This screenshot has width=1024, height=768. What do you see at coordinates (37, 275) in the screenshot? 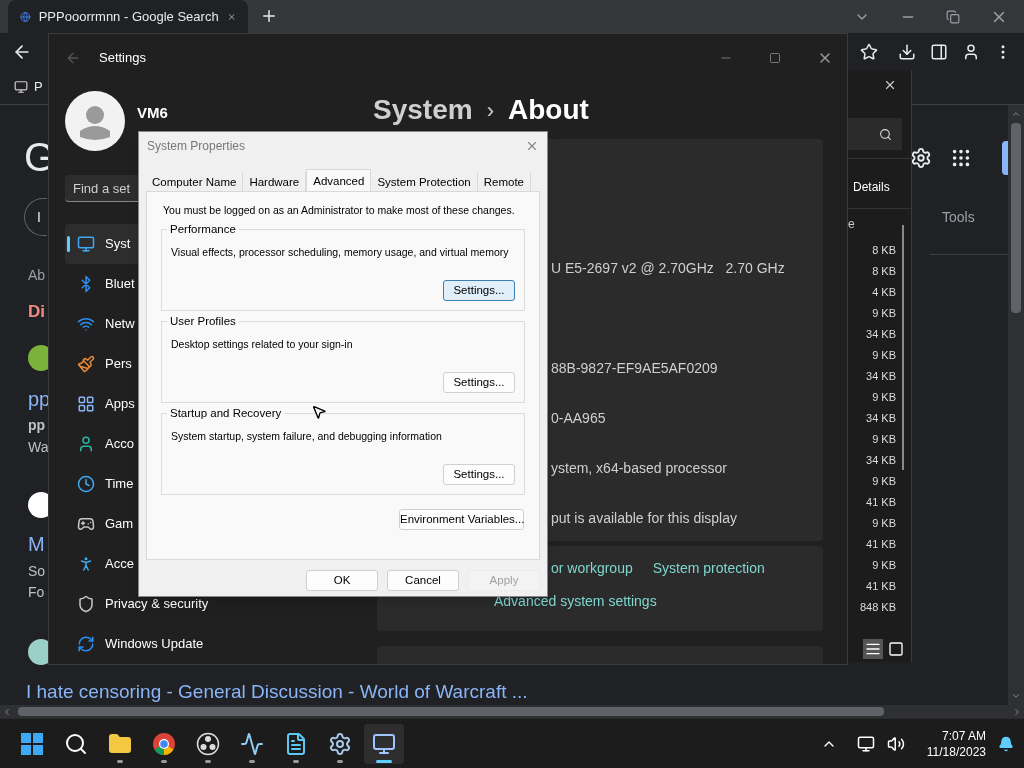
I see `results-count: Ab` at bounding box center [37, 275].